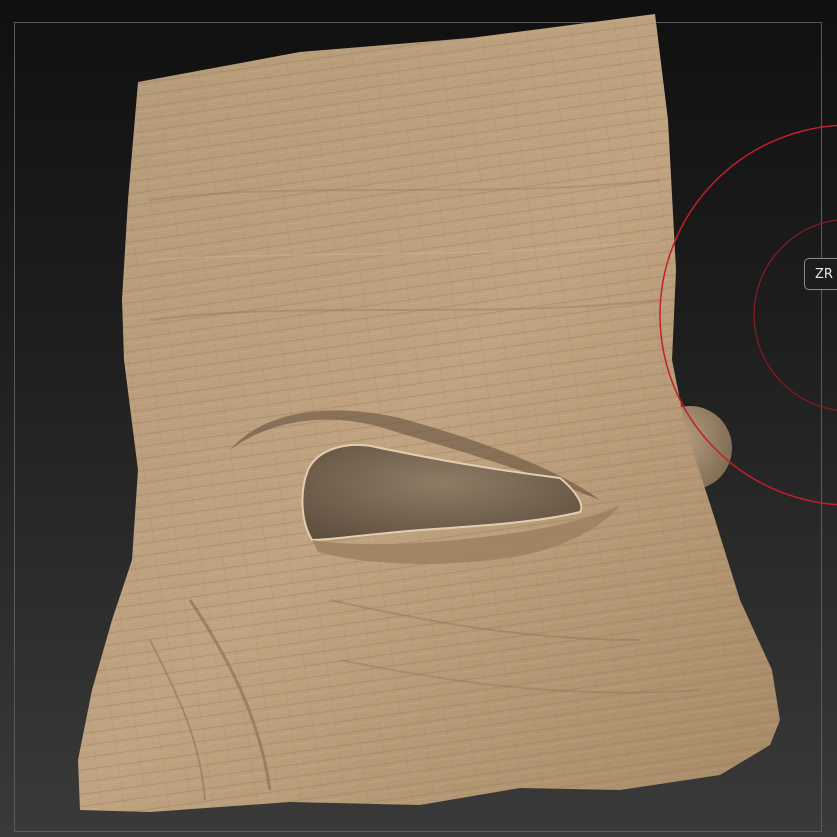  I want to click on brush-focal-ring-icon, so click(795, 315).